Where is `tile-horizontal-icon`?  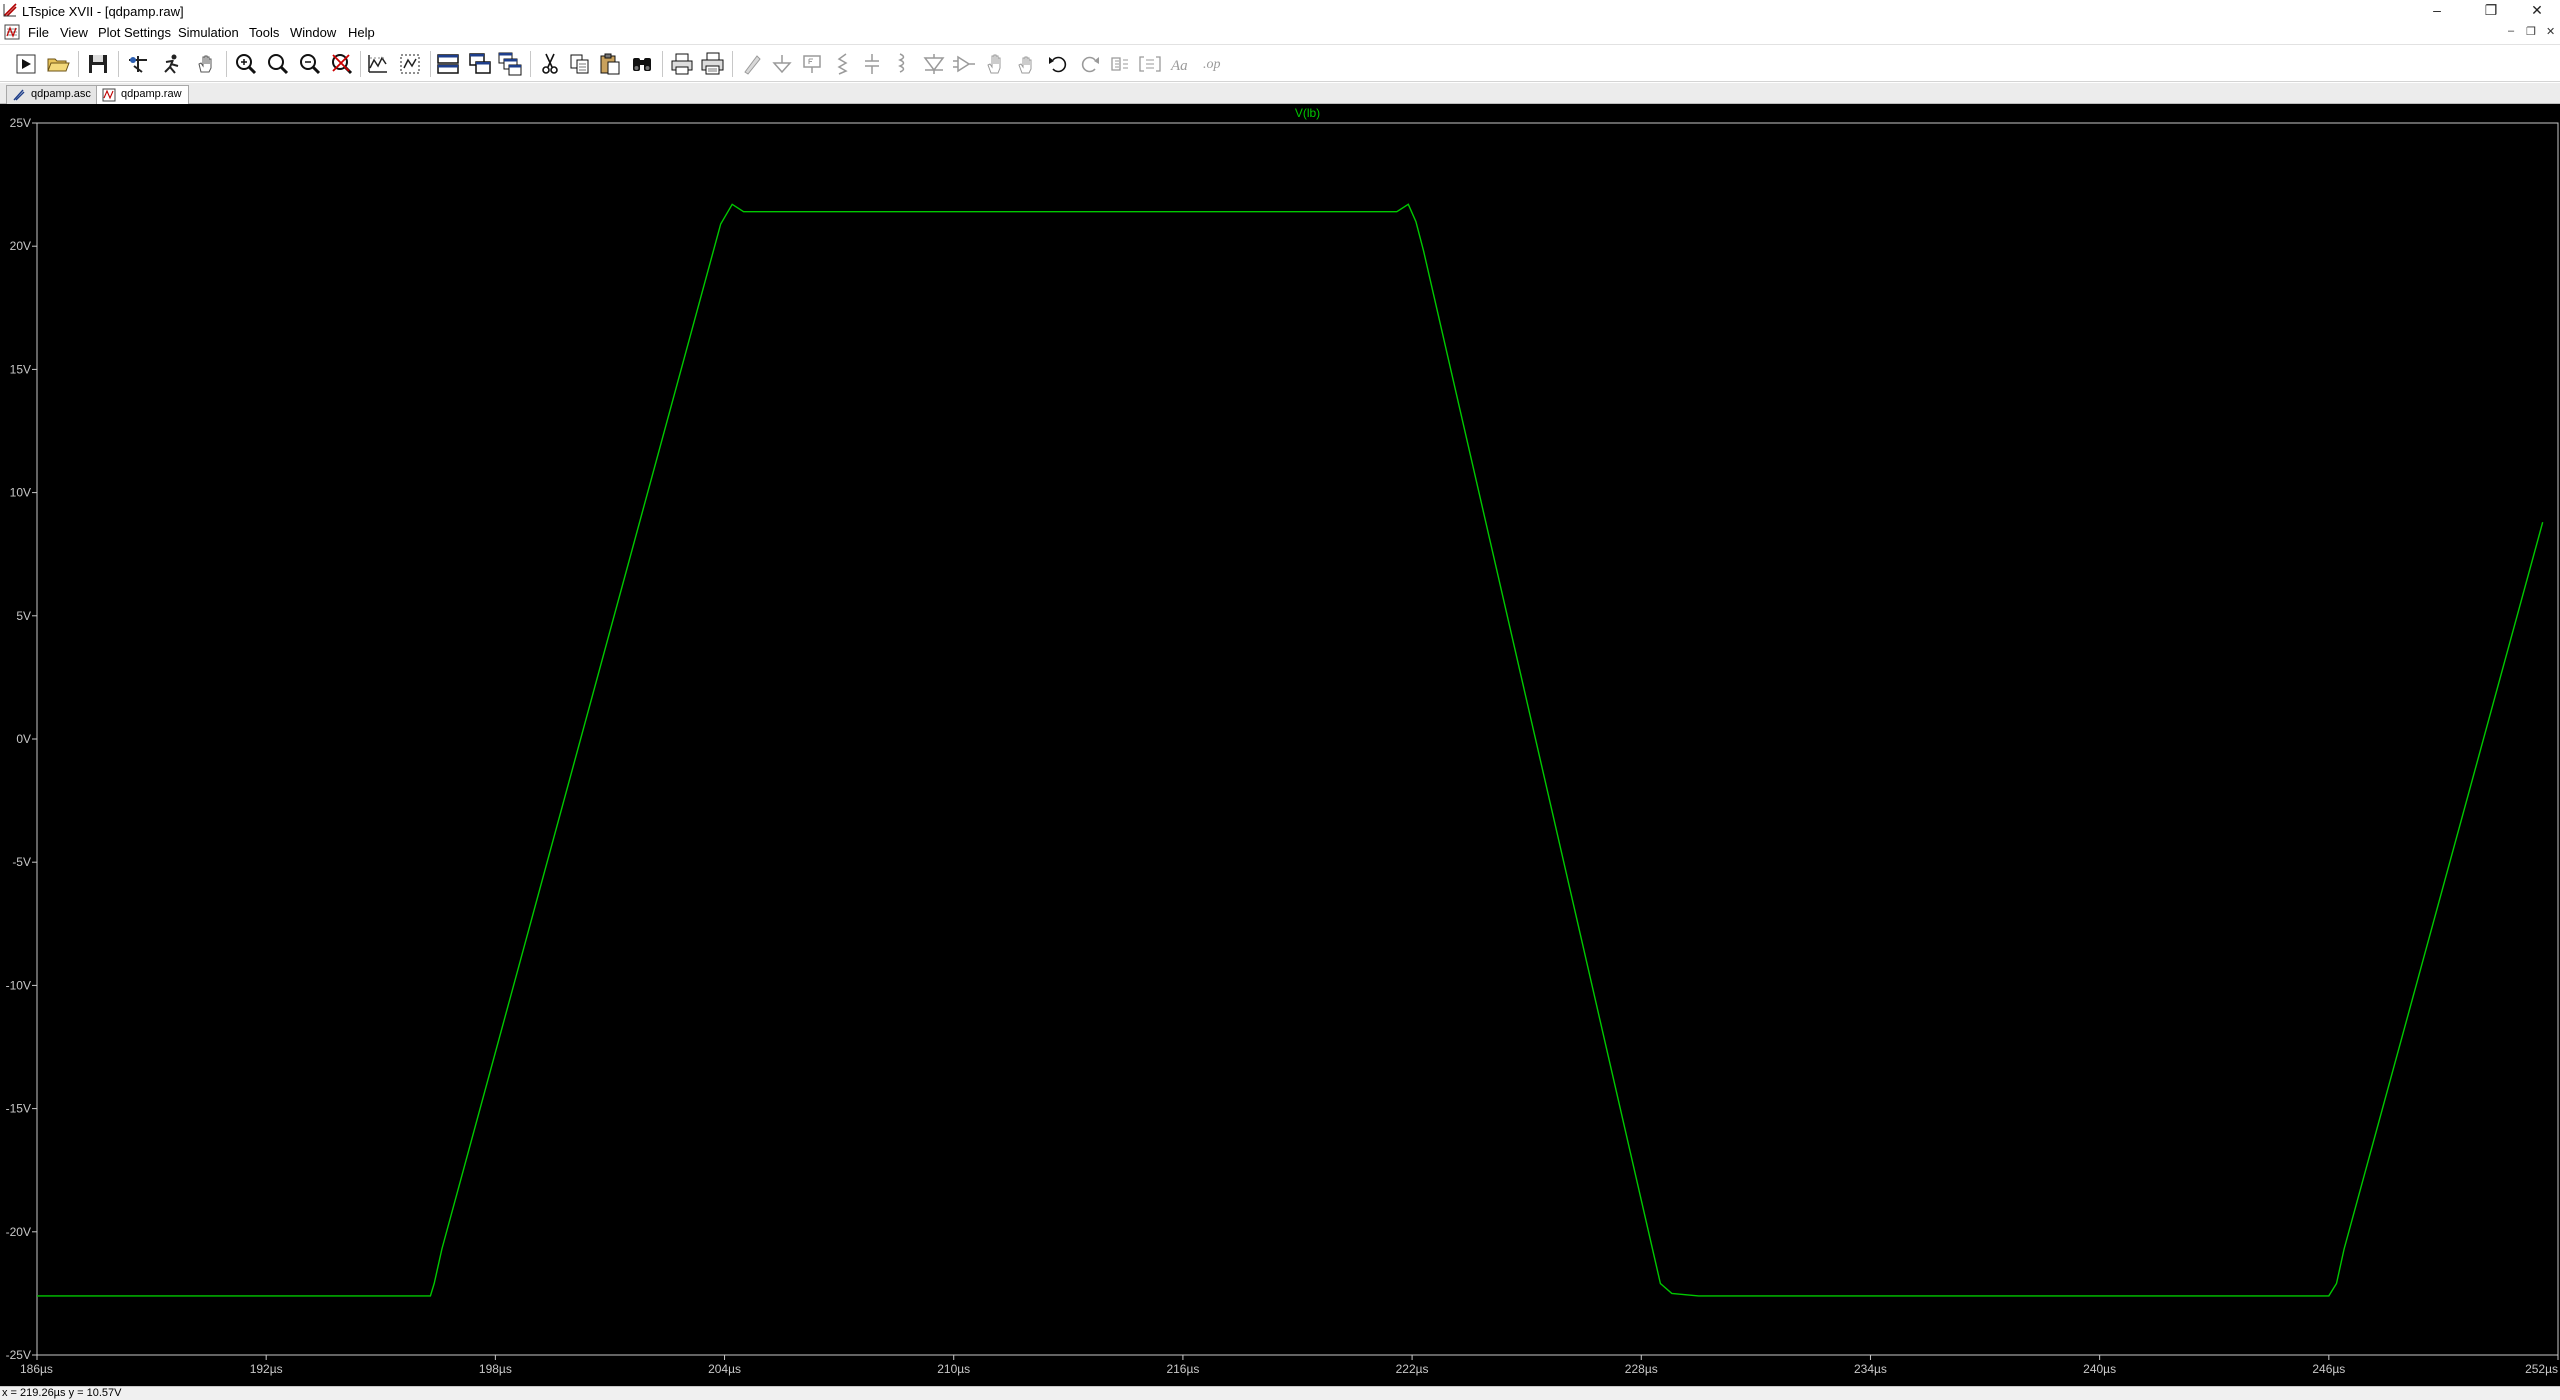
tile-horizontal-icon is located at coordinates (448, 64).